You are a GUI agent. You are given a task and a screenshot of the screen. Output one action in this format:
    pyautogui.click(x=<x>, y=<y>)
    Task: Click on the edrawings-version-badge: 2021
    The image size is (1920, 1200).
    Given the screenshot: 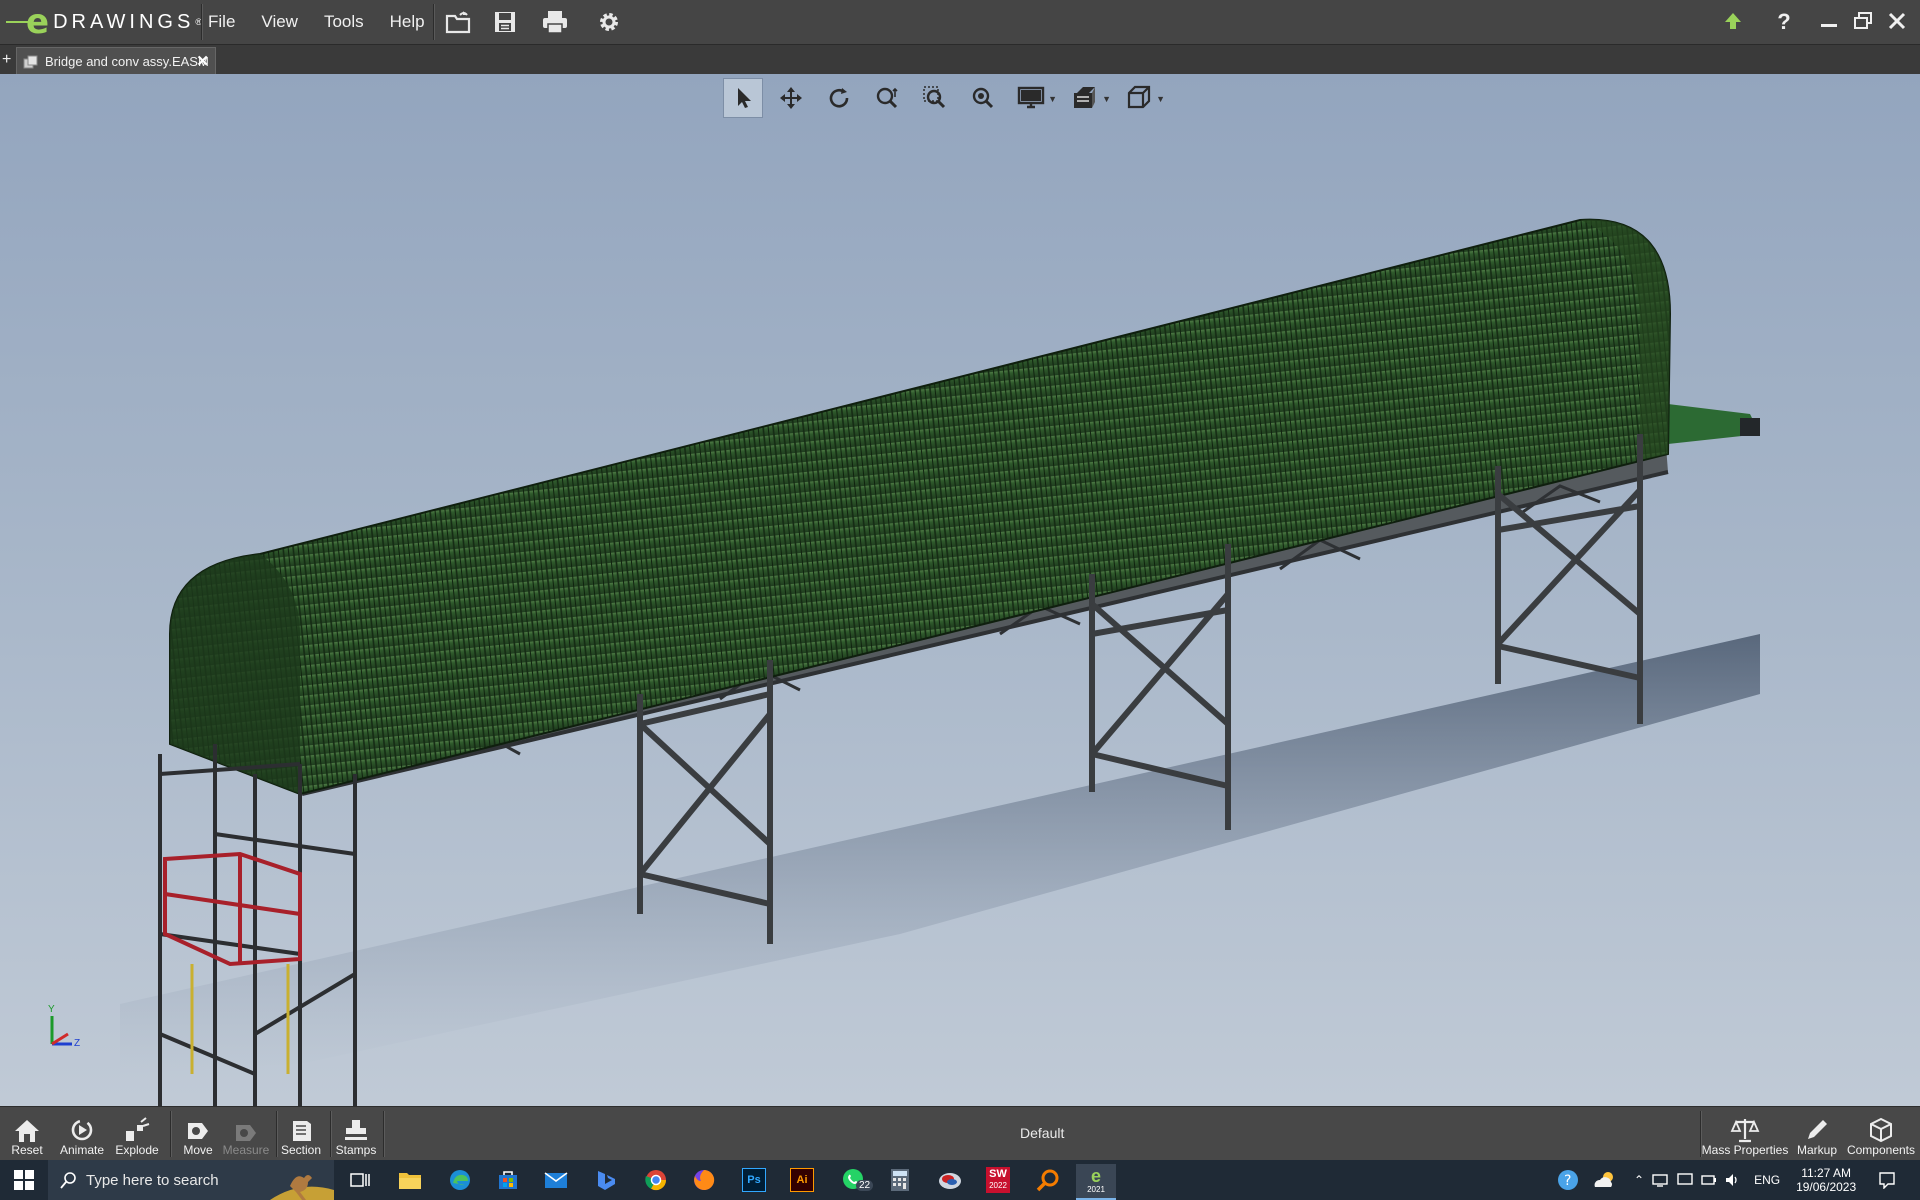 What is the action you would take?
    pyautogui.click(x=1096, y=1189)
    